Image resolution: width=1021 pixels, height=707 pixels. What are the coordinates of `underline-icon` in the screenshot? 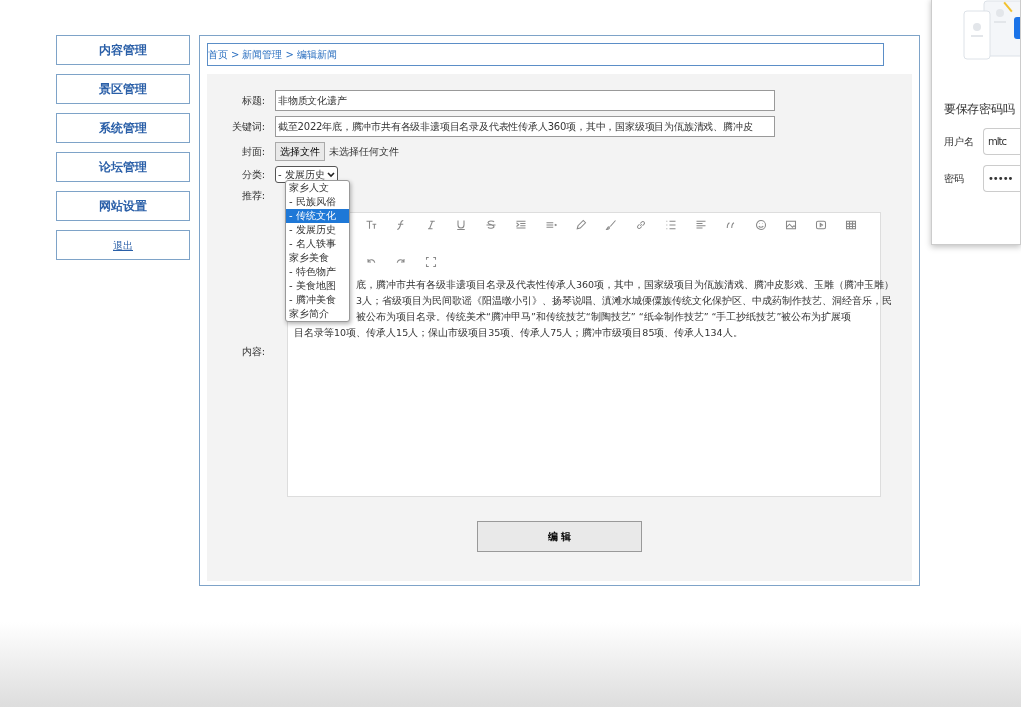 It's located at (461, 225).